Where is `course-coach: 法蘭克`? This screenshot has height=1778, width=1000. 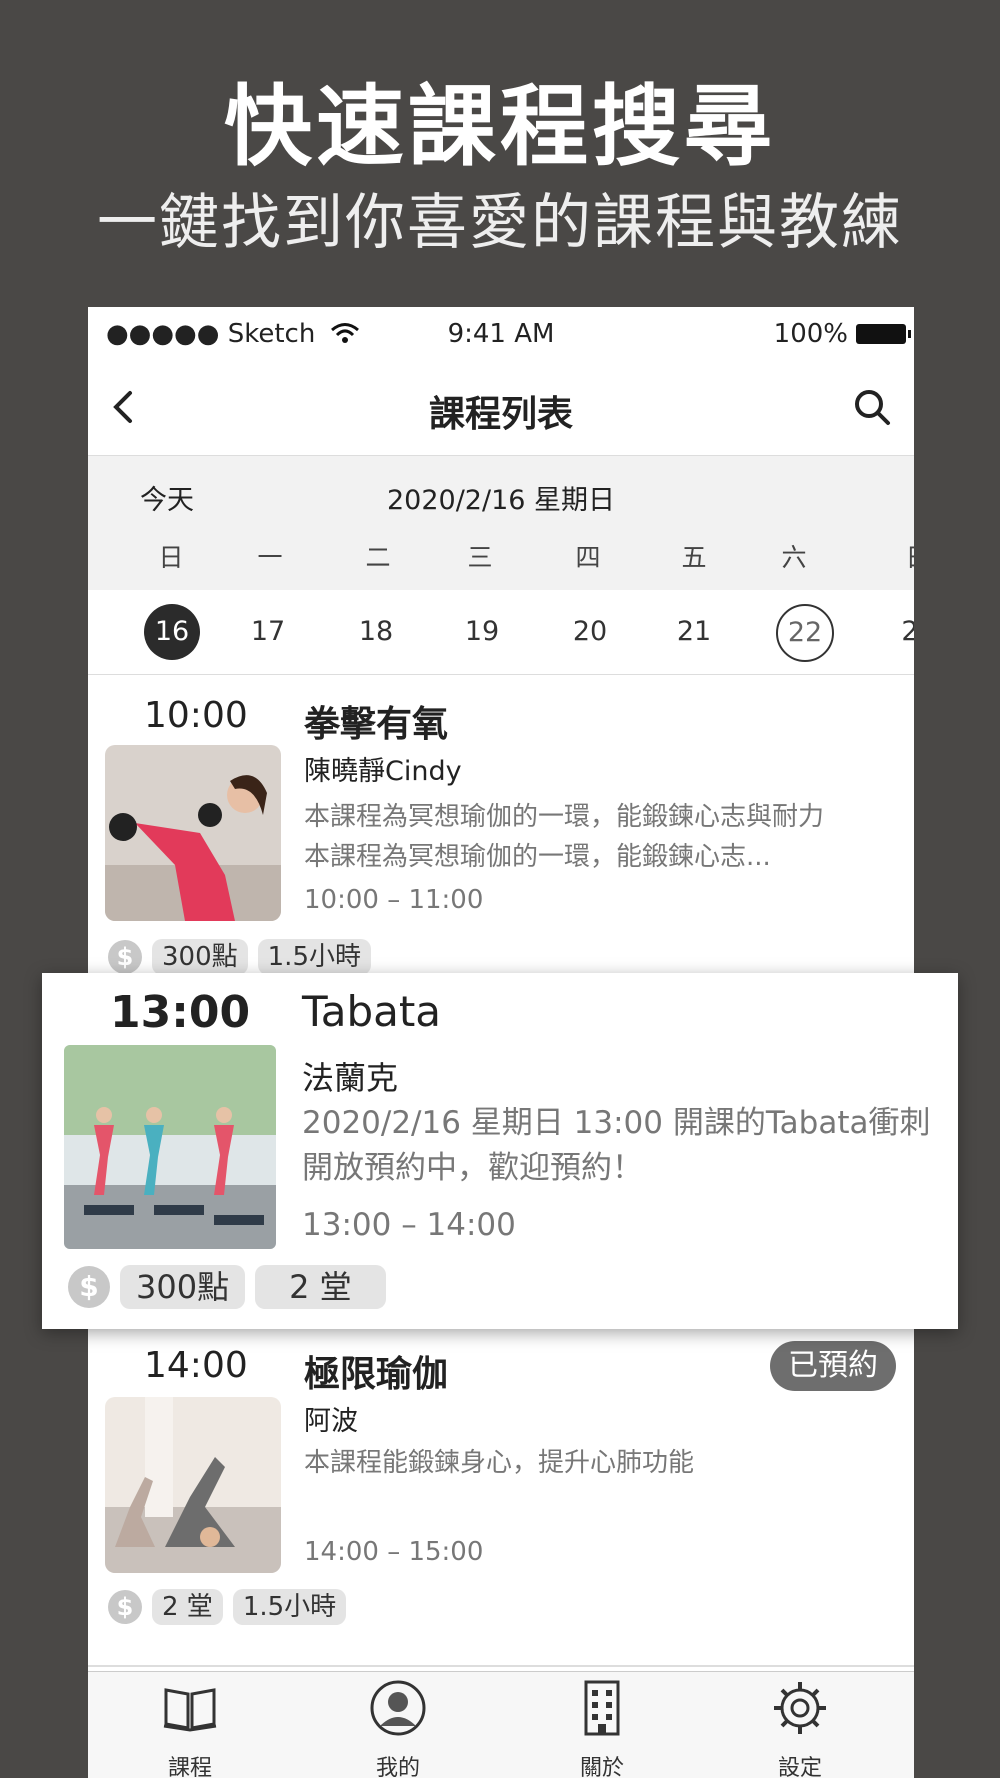
course-coach: 法蘭克 is located at coordinates (350, 1078).